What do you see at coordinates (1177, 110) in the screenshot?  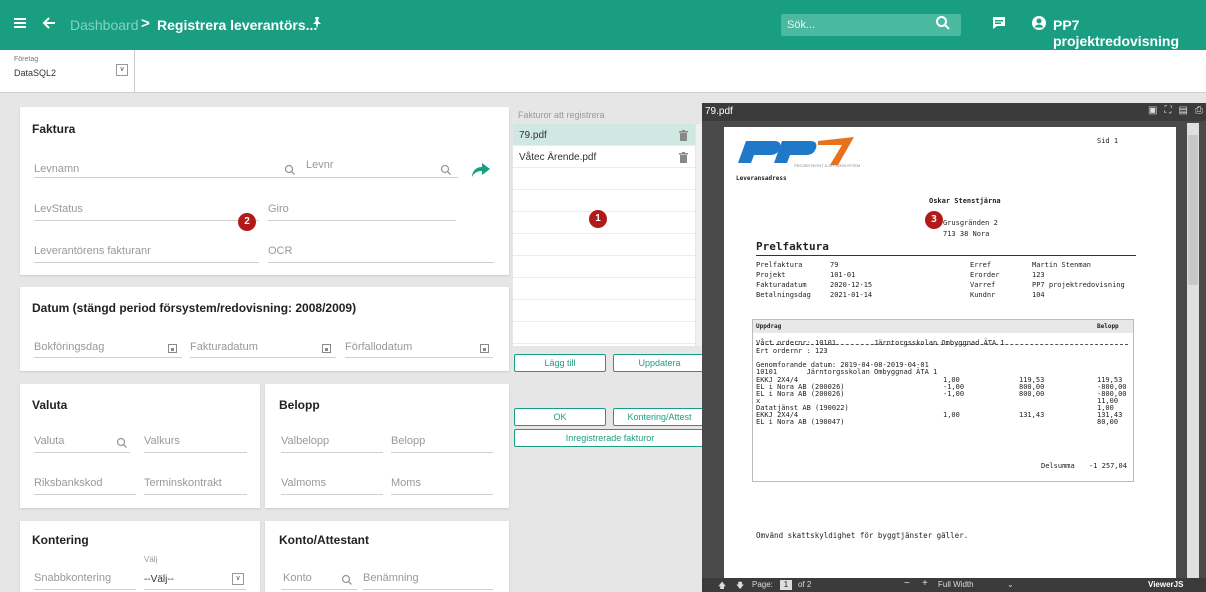 I see `pdf-tool-icons: ▣⛶▤⎙` at bounding box center [1177, 110].